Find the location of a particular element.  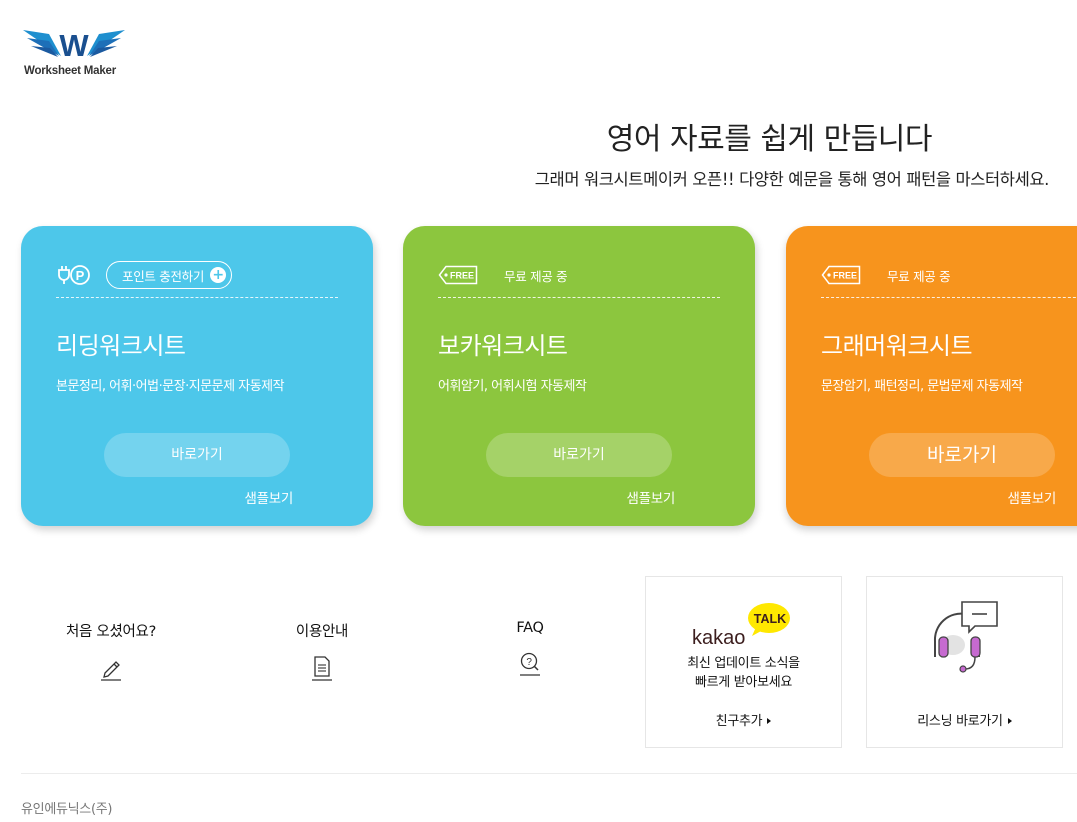

pencil-icon is located at coordinates (111, 671).